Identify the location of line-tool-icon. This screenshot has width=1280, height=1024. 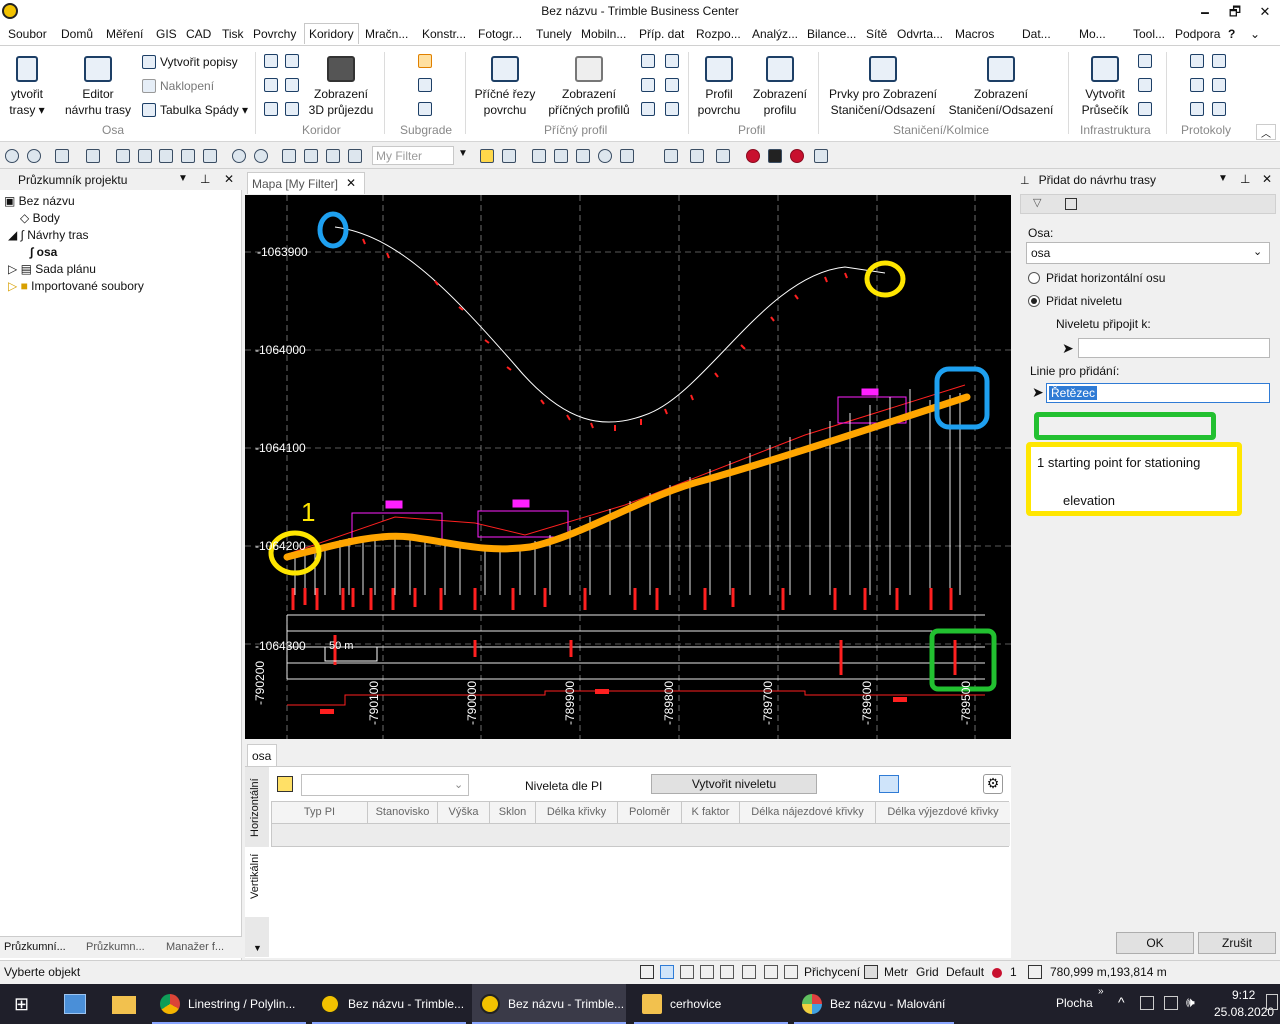
(723, 156).